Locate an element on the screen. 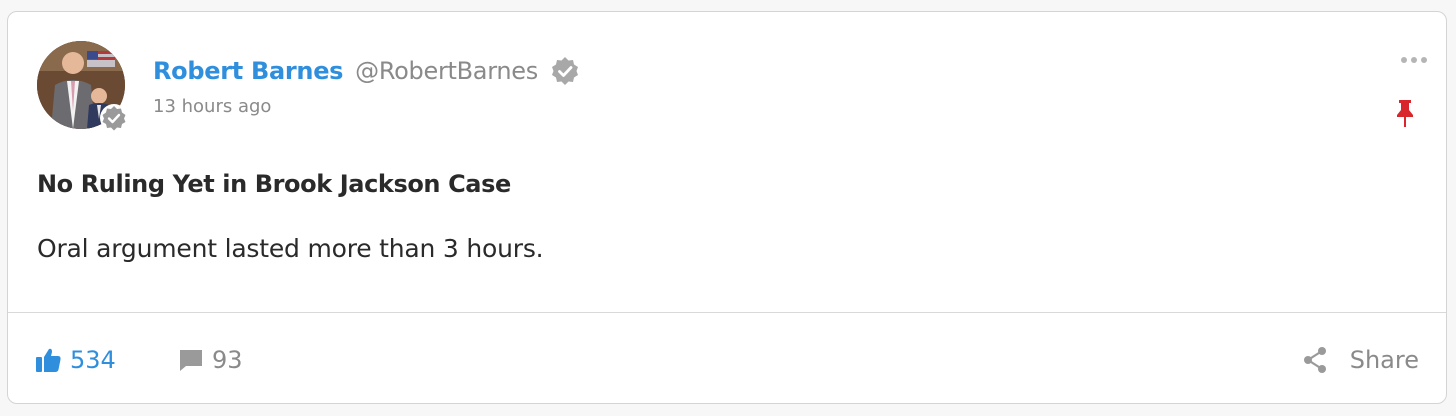 The height and width of the screenshot is (416, 1456). thumbs-up-icon is located at coordinates (48, 360).